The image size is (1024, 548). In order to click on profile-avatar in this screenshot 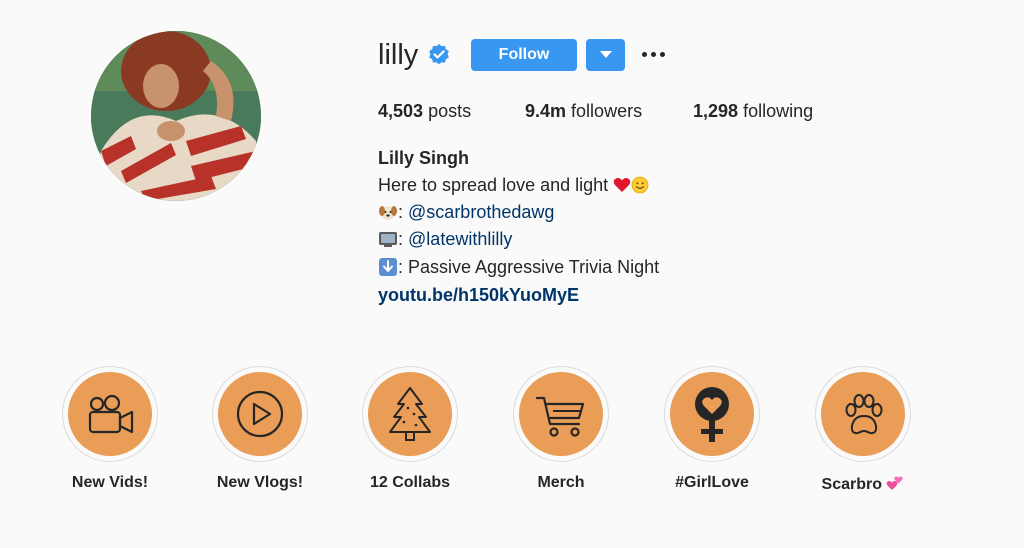, I will do `click(176, 116)`.